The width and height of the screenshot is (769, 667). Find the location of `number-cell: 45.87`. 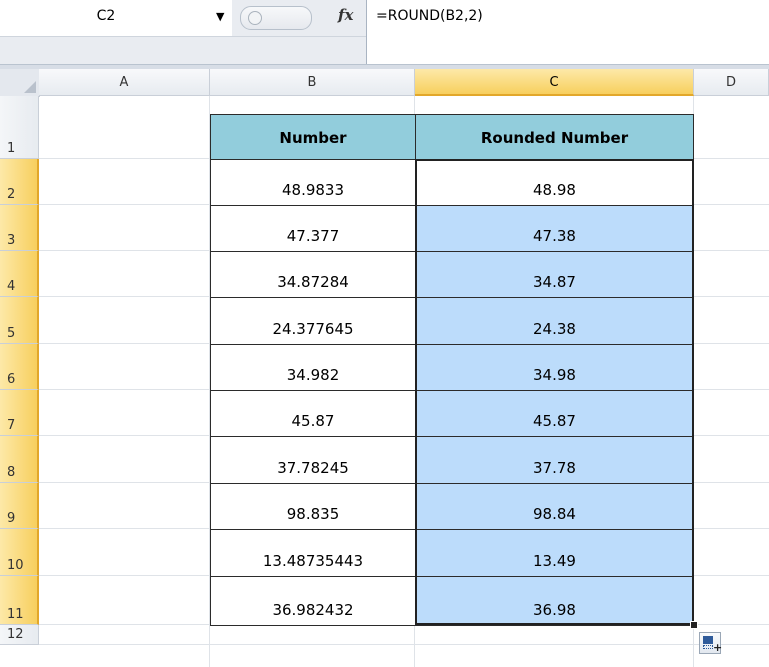

number-cell: 45.87 is located at coordinates (313, 413).